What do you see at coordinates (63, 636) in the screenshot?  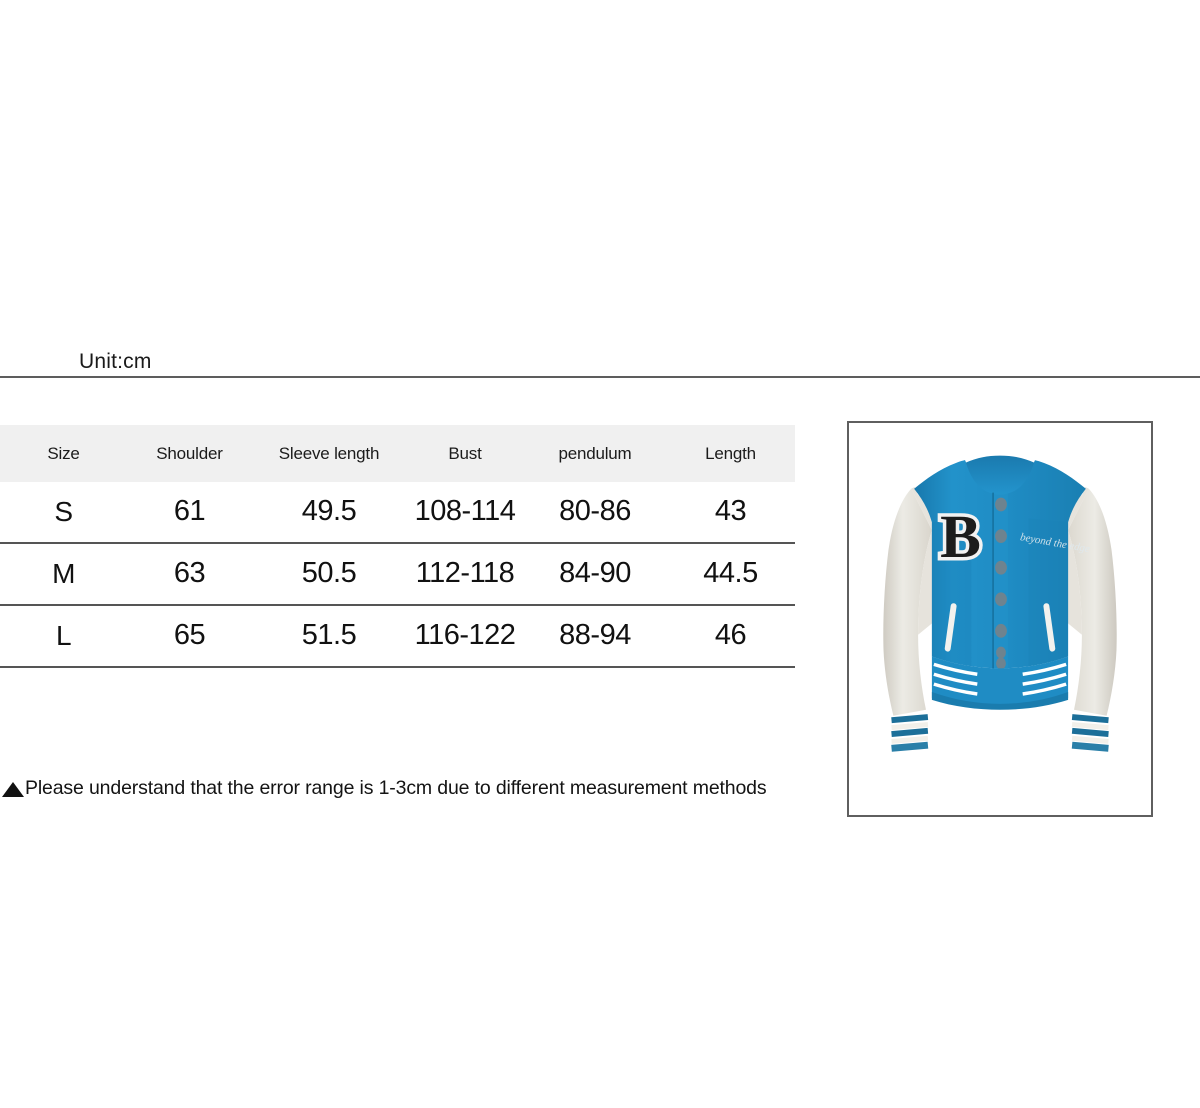 I see `cell-size: L` at bounding box center [63, 636].